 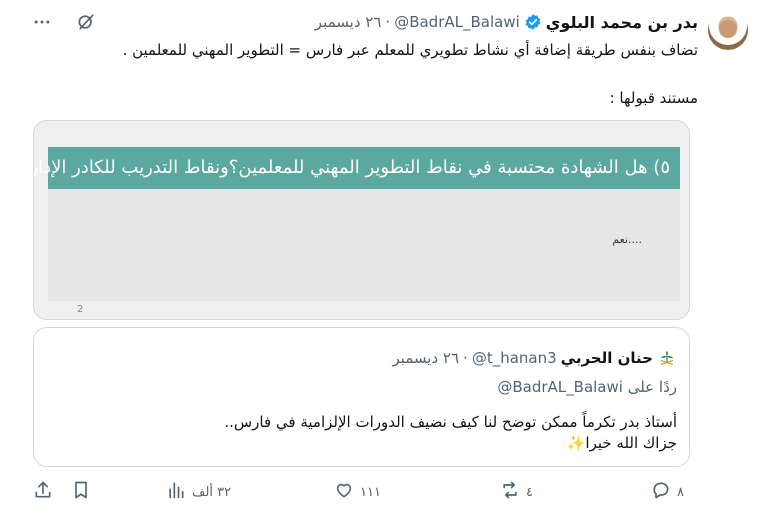 What do you see at coordinates (457, 22) in the screenshot?
I see `author-handle: @BadrAL_Balawi` at bounding box center [457, 22].